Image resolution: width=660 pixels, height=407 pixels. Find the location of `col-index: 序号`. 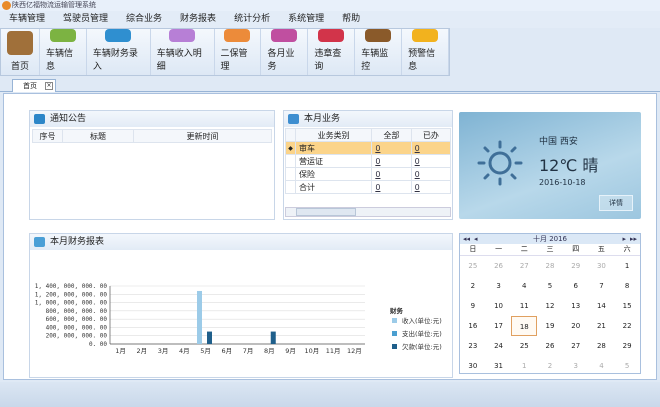

col-index: 序号 is located at coordinates (47, 136).